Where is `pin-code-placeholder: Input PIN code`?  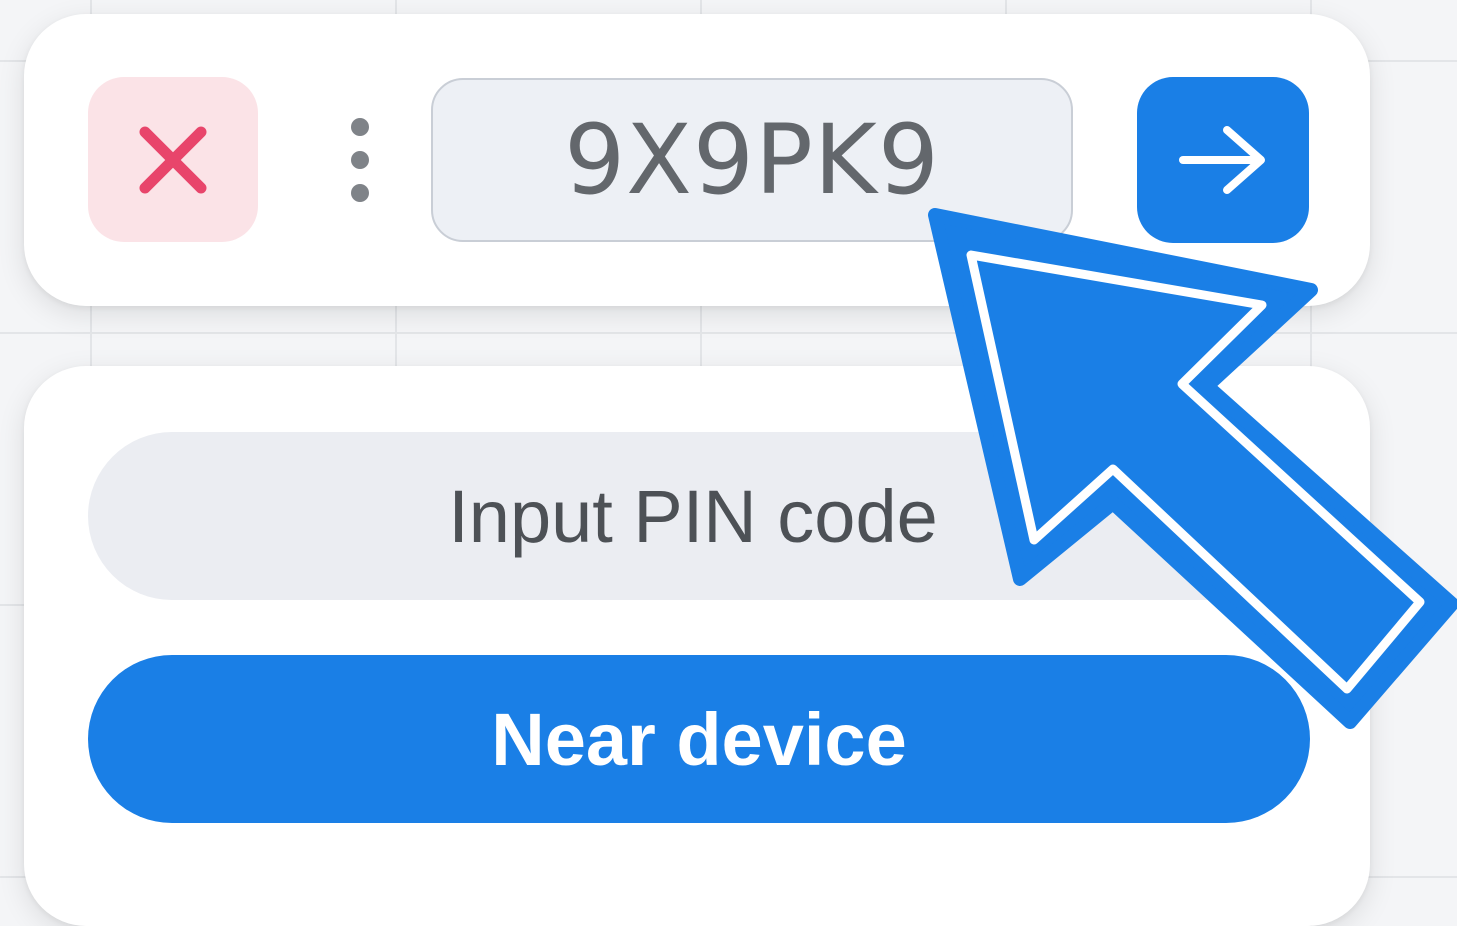
pin-code-placeholder: Input PIN code is located at coordinates (693, 516).